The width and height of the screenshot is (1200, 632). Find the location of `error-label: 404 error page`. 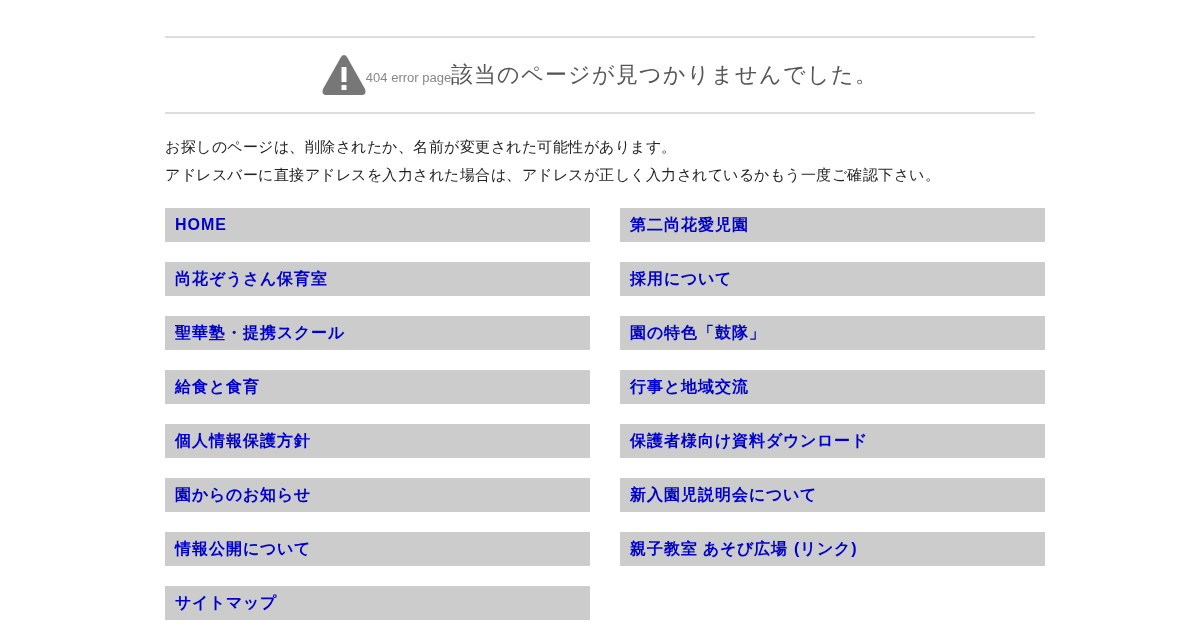

error-label: 404 error page is located at coordinates (408, 77).